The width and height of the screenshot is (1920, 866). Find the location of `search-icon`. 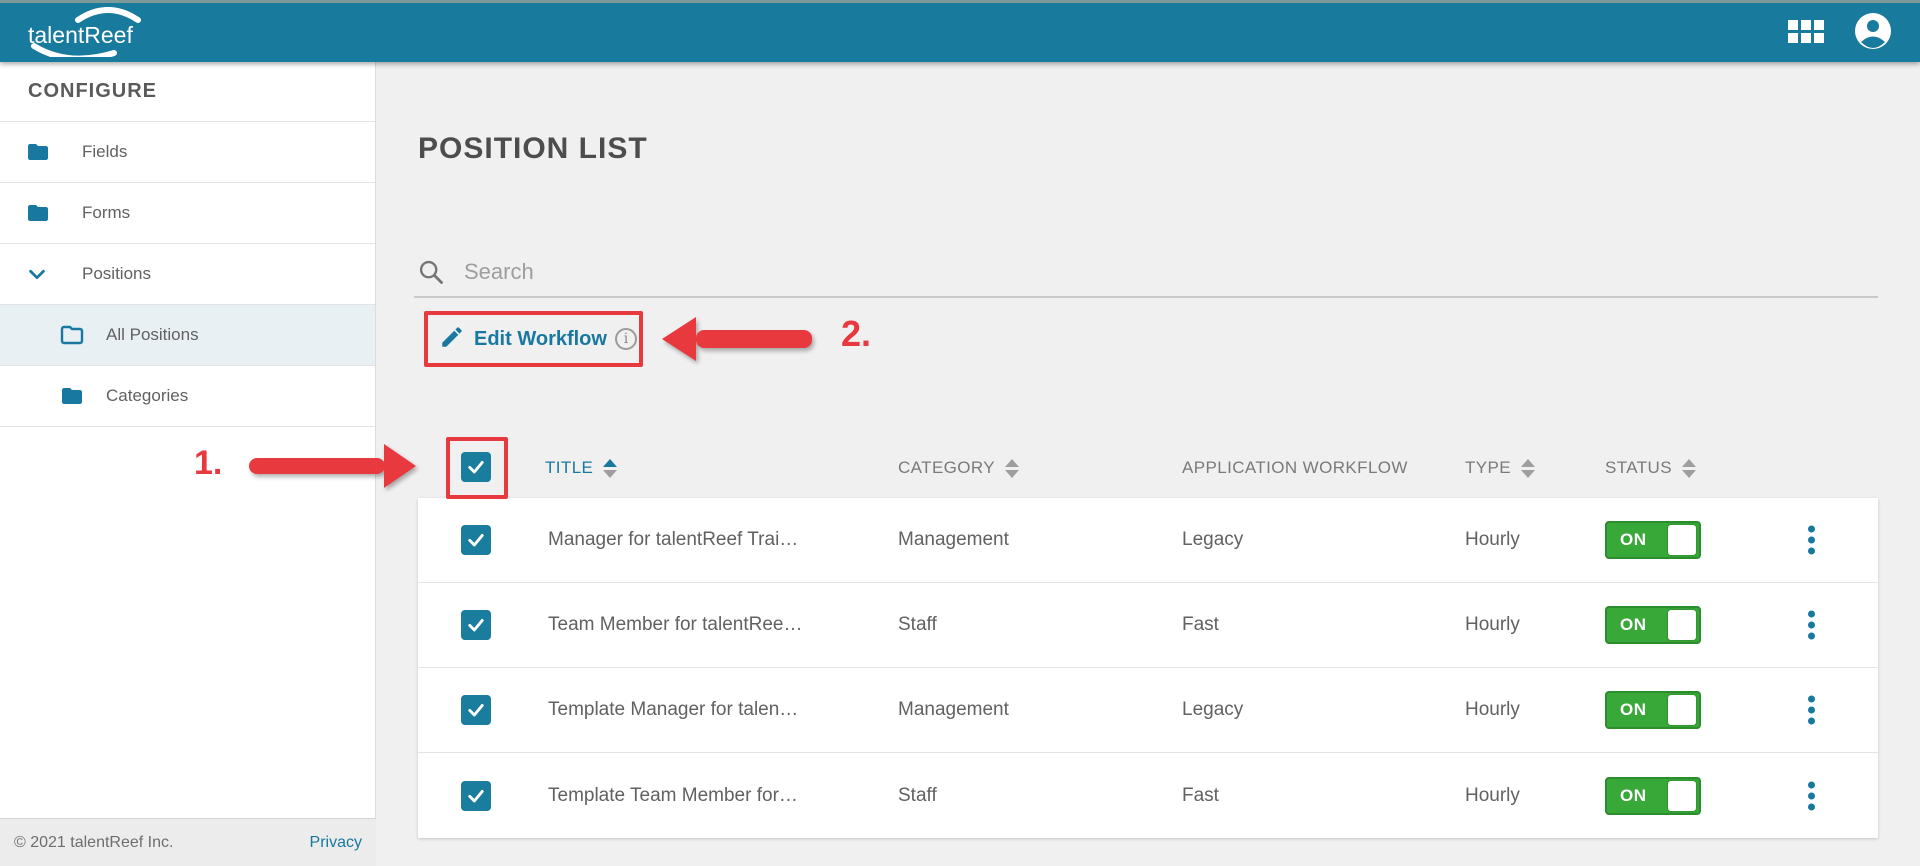

search-icon is located at coordinates (431, 274).